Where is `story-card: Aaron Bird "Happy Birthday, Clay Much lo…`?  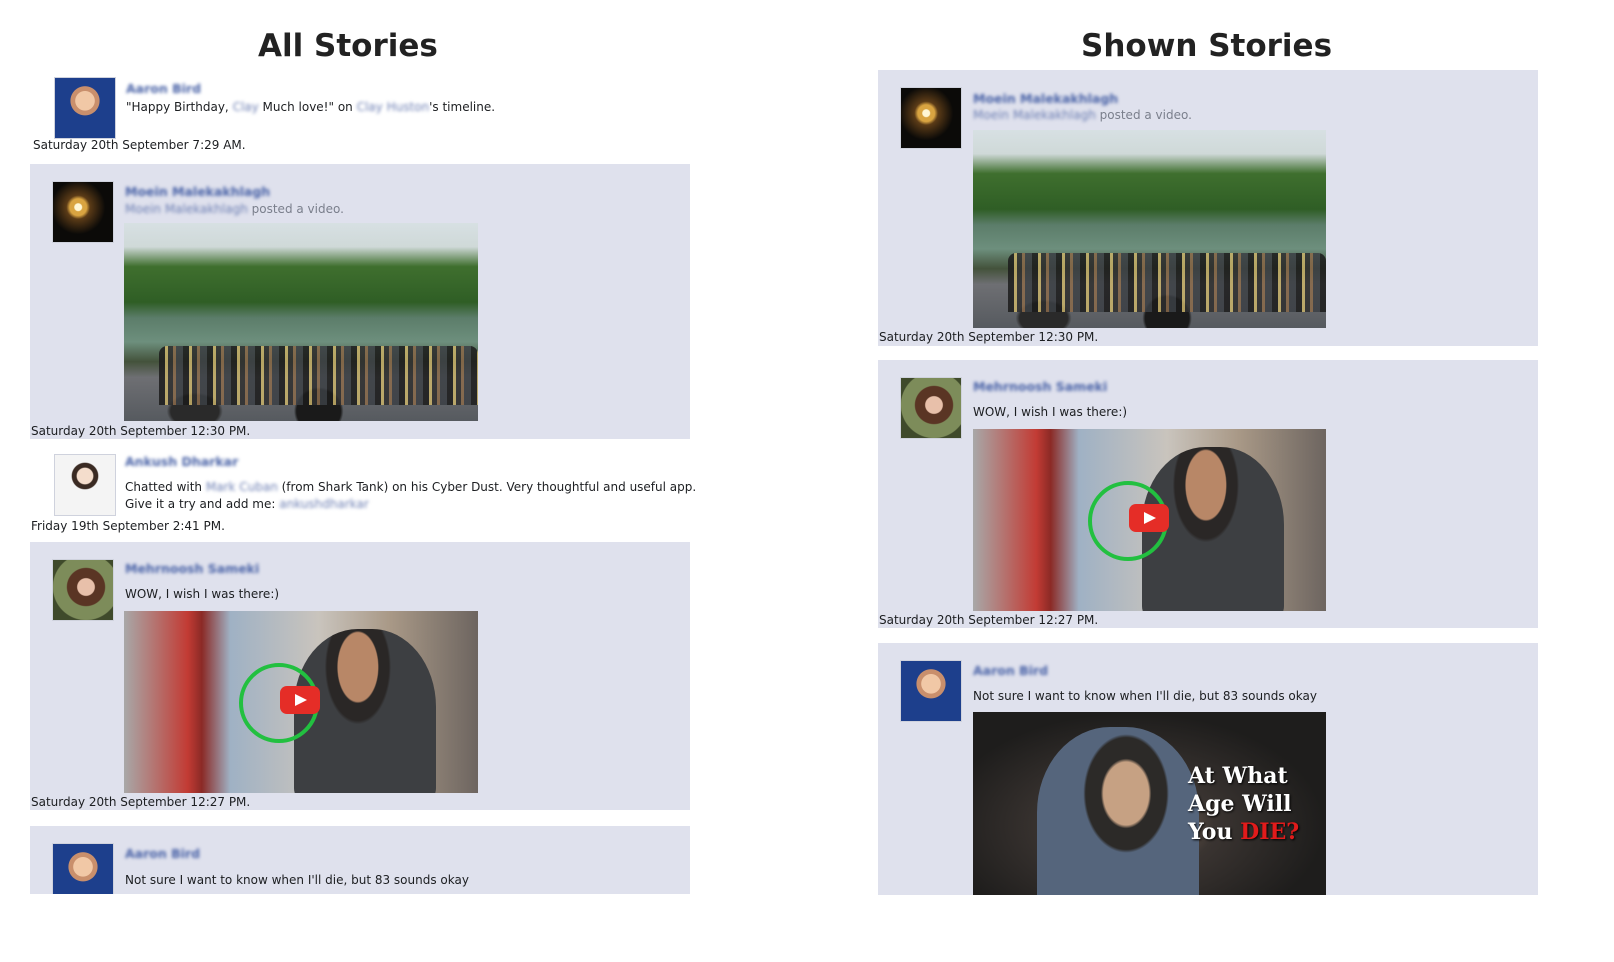
story-card: Aaron Bird "Happy Birthday, Clay Much lo… is located at coordinates (360, 114).